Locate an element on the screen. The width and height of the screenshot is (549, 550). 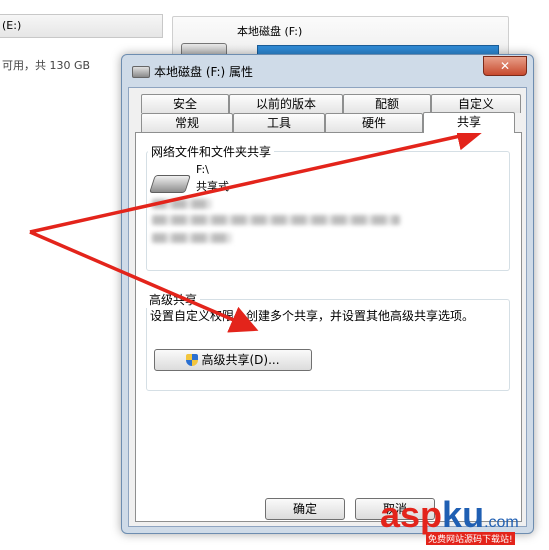
hard-drive-icon is located at coordinates (141, 72).